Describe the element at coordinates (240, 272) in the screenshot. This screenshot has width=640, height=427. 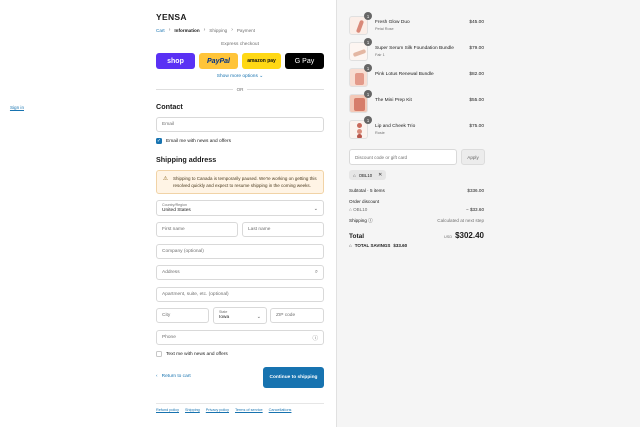
I see `address-field: Address ⌕` at that location.